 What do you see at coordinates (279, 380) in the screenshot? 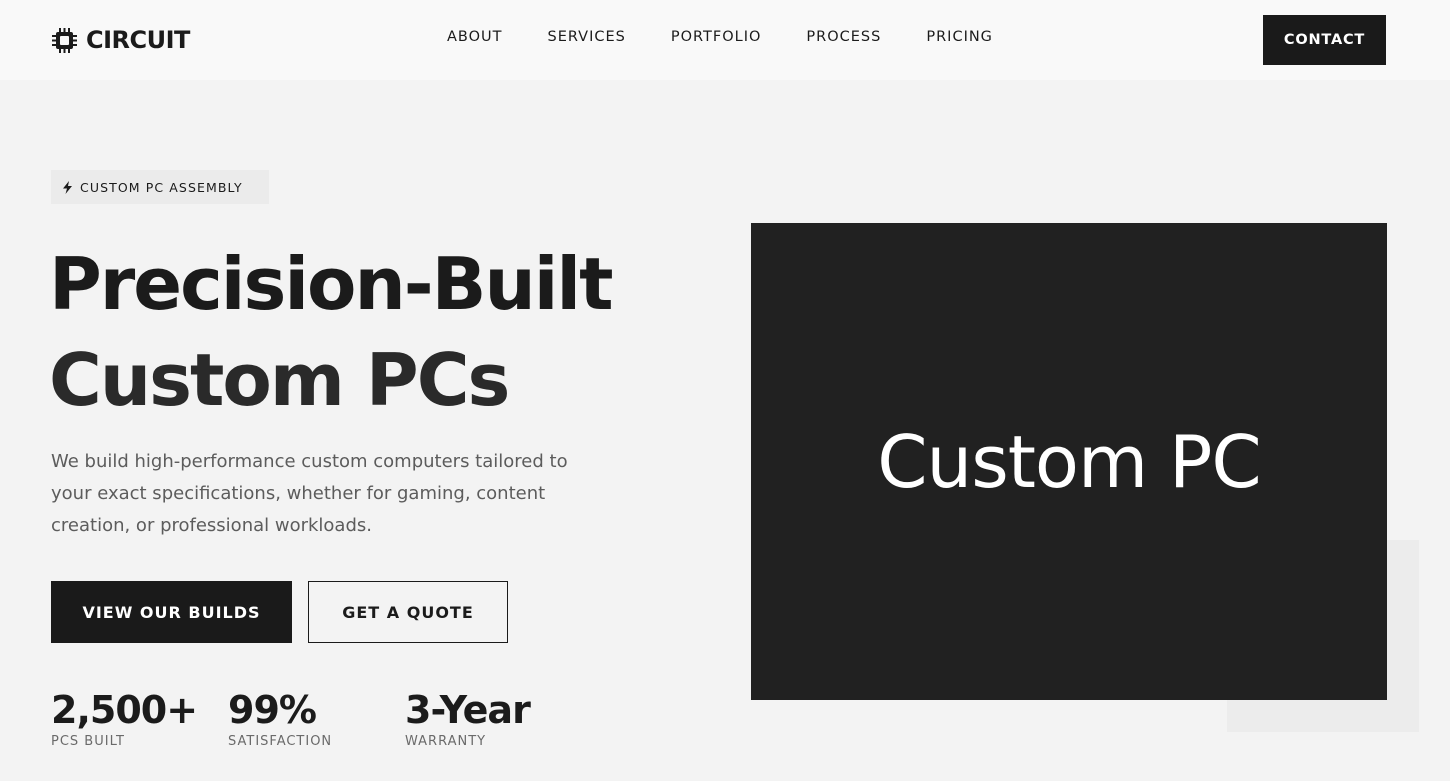
I see `headline-line-2: Custom PCs` at bounding box center [279, 380].